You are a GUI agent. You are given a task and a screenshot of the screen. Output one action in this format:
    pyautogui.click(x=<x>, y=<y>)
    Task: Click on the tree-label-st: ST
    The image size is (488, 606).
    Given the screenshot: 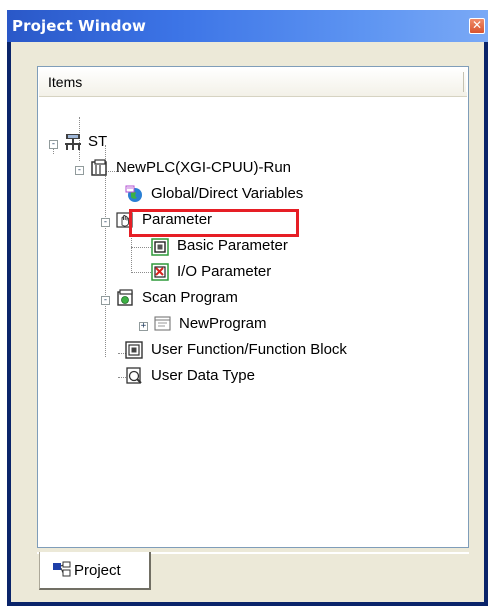 What is the action you would take?
    pyautogui.click(x=98, y=141)
    